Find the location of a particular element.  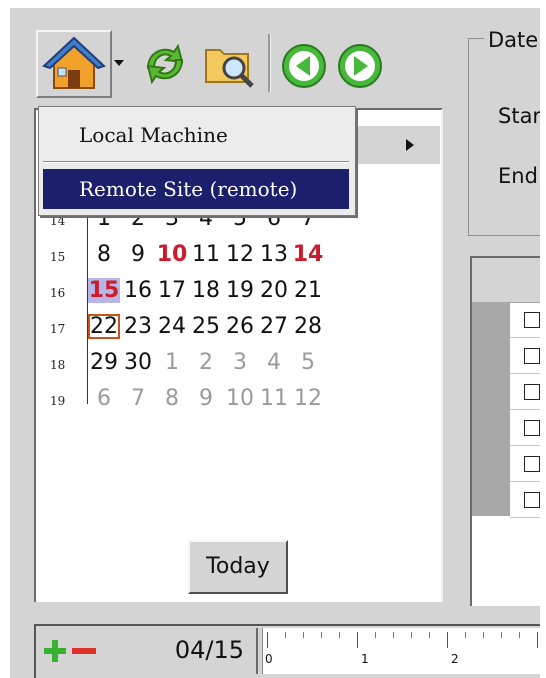

calendar-day: 28 is located at coordinates (308, 326).